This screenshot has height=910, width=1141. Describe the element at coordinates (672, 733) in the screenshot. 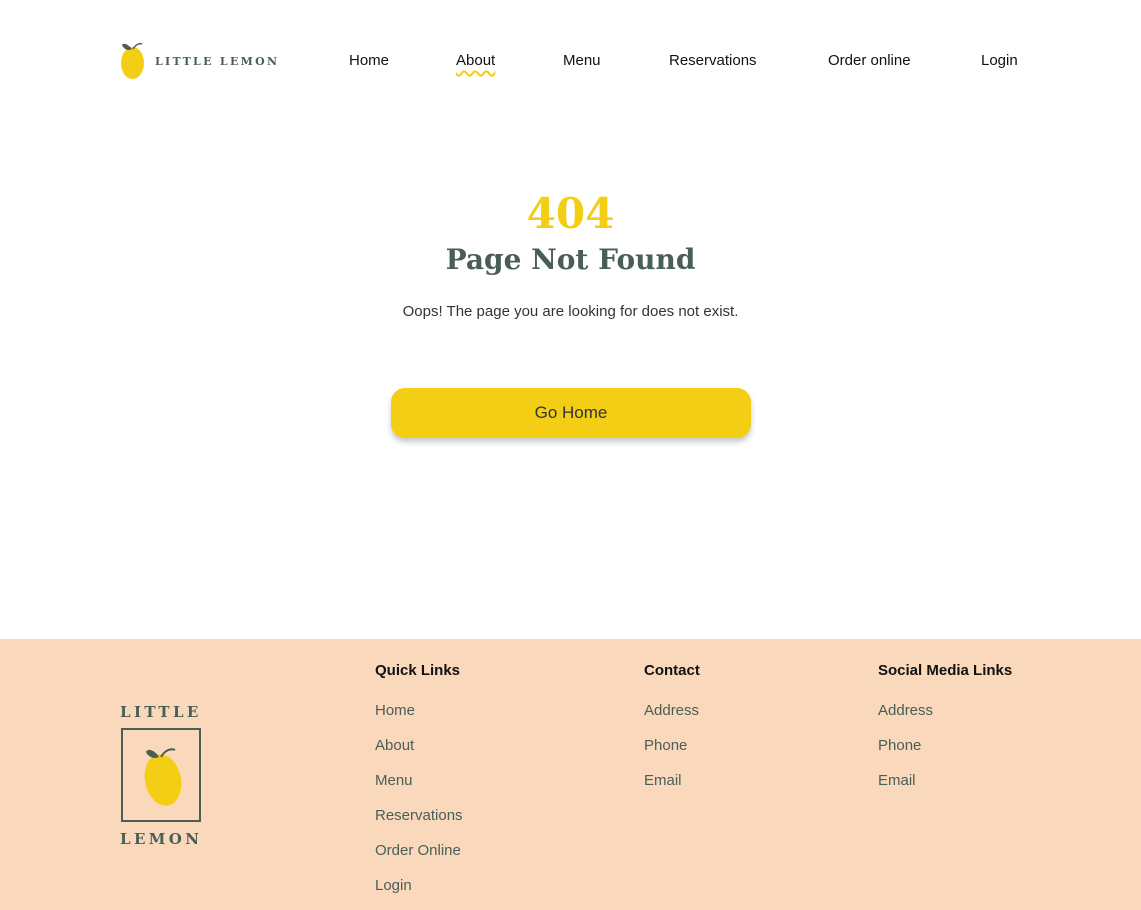

I see `footer-contact: Contact Address Phone Email` at that location.